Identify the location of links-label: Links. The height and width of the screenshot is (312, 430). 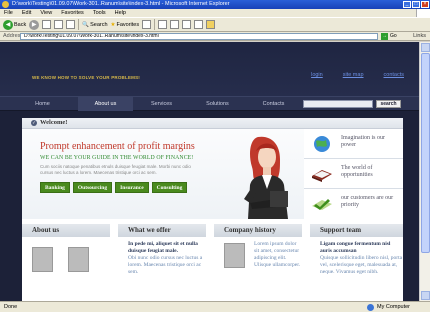
(419, 36).